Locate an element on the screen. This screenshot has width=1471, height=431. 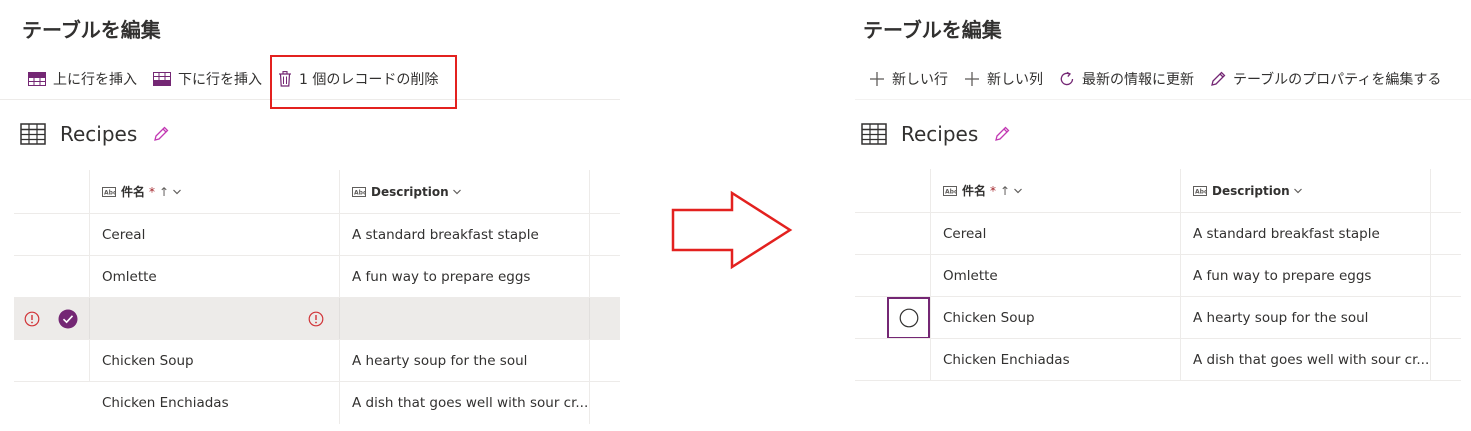
insert-row-below-button: 下に行を挿入 is located at coordinates (207, 79).